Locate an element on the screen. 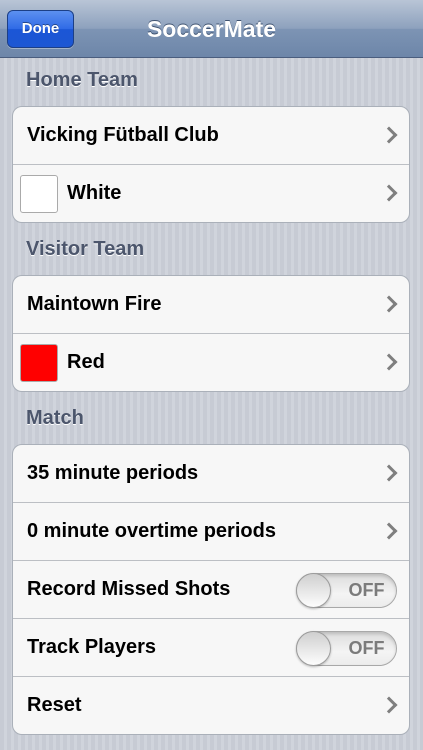 The width and height of the screenshot is (423, 750). visitor-team-name-row: Maintown Fire is located at coordinates (211, 304).